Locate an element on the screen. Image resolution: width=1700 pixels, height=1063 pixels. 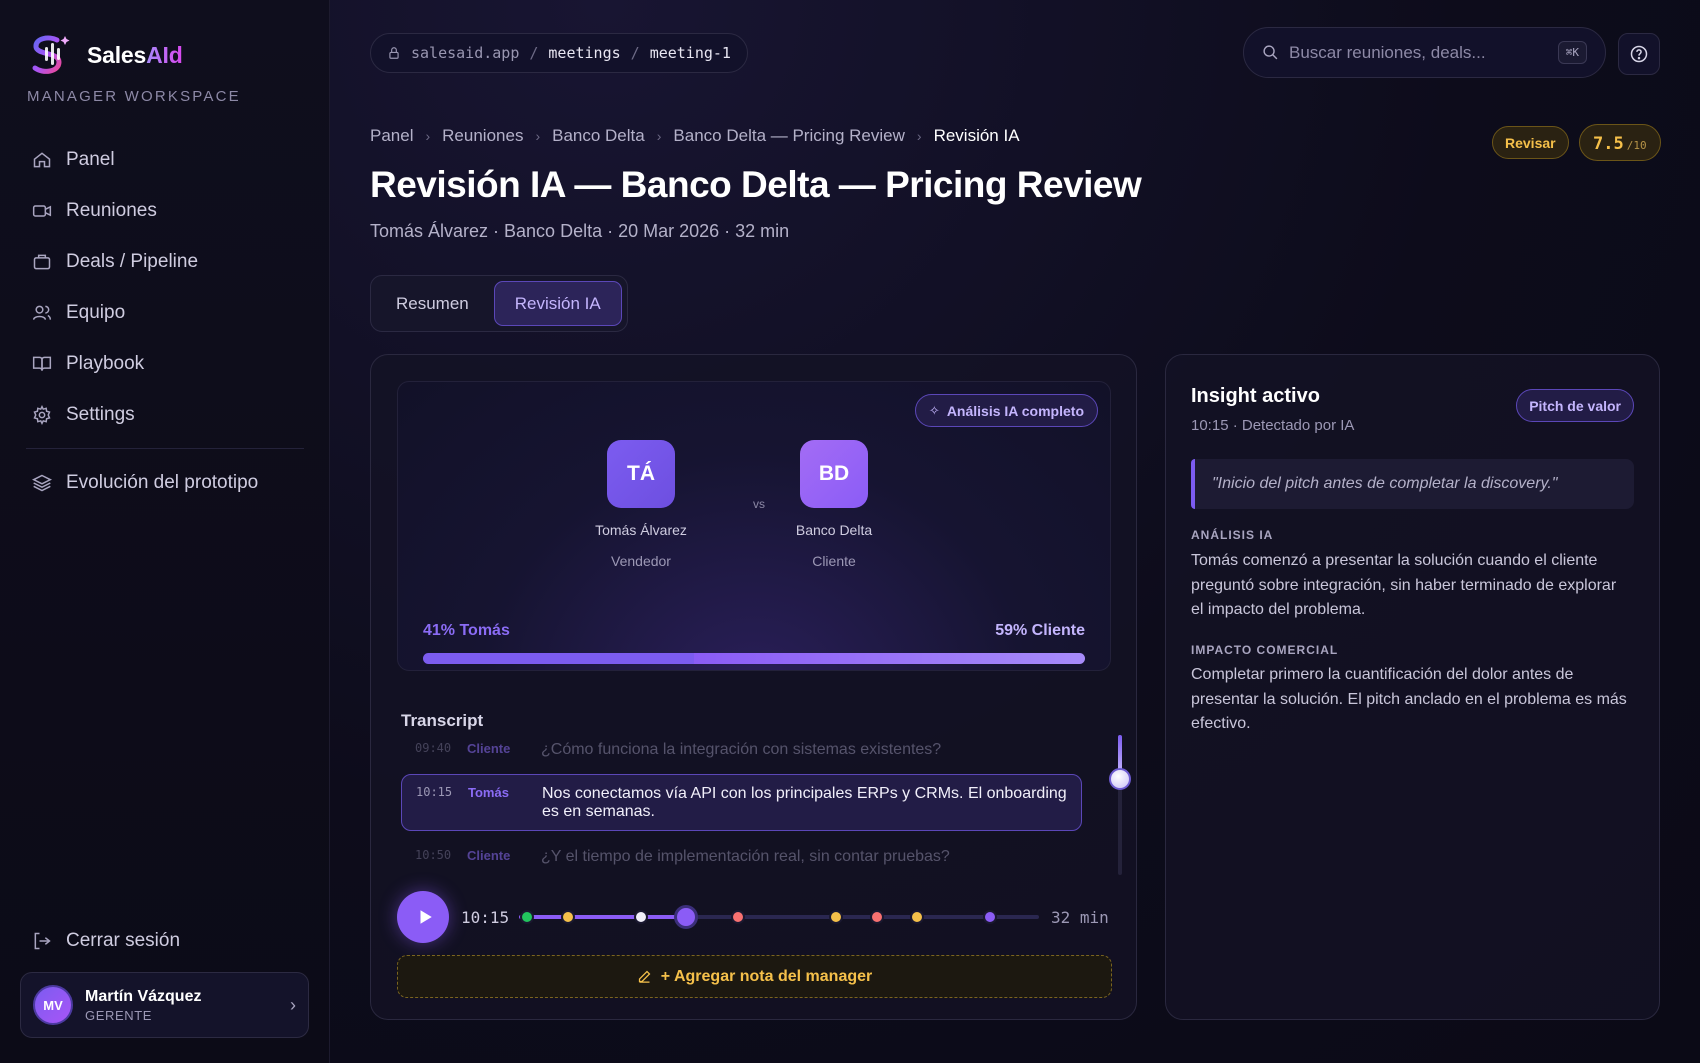
help-button is located at coordinates (1639, 54).